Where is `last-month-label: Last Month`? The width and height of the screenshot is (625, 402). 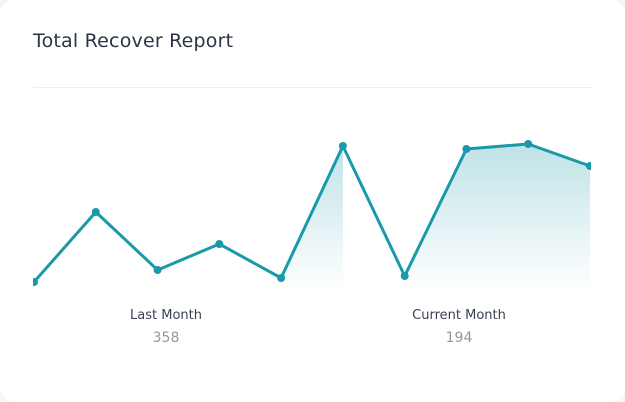 last-month-label: Last Month is located at coordinates (166, 315).